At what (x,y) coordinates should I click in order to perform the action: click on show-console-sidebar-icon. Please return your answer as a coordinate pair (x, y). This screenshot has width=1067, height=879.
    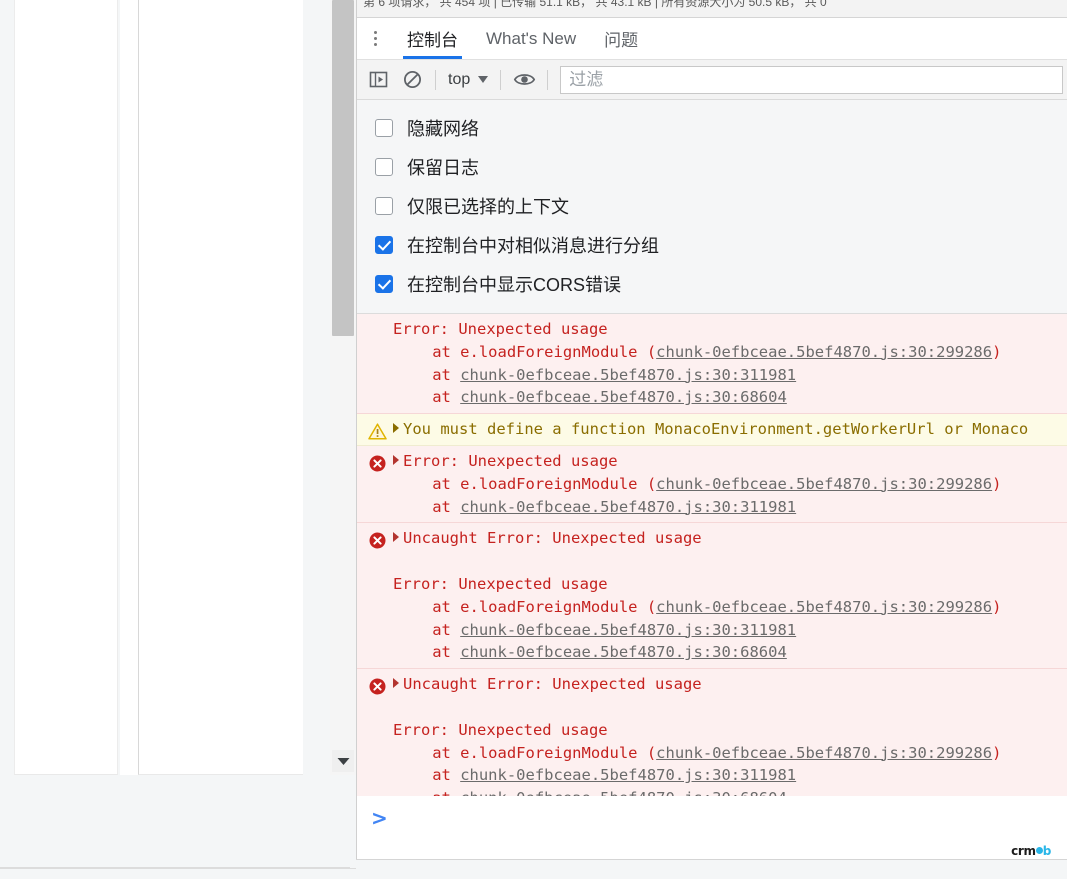
    Looking at the image, I should click on (378, 80).